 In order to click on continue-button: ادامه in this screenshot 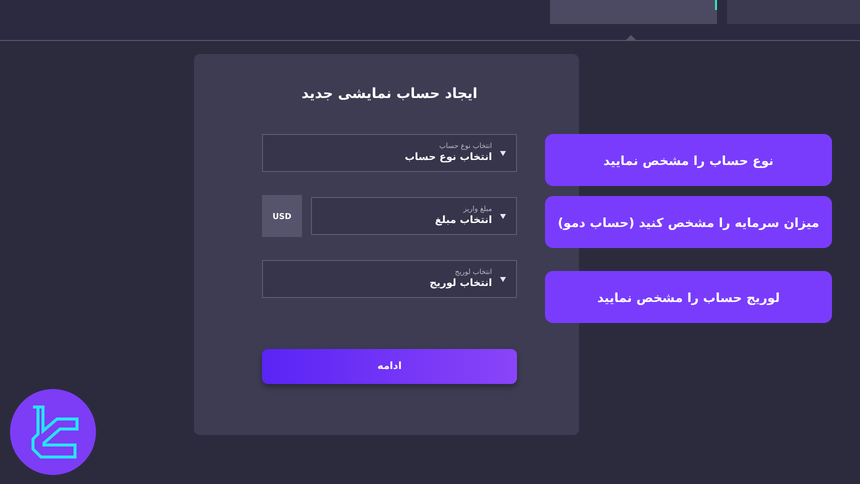, I will do `click(389, 366)`.